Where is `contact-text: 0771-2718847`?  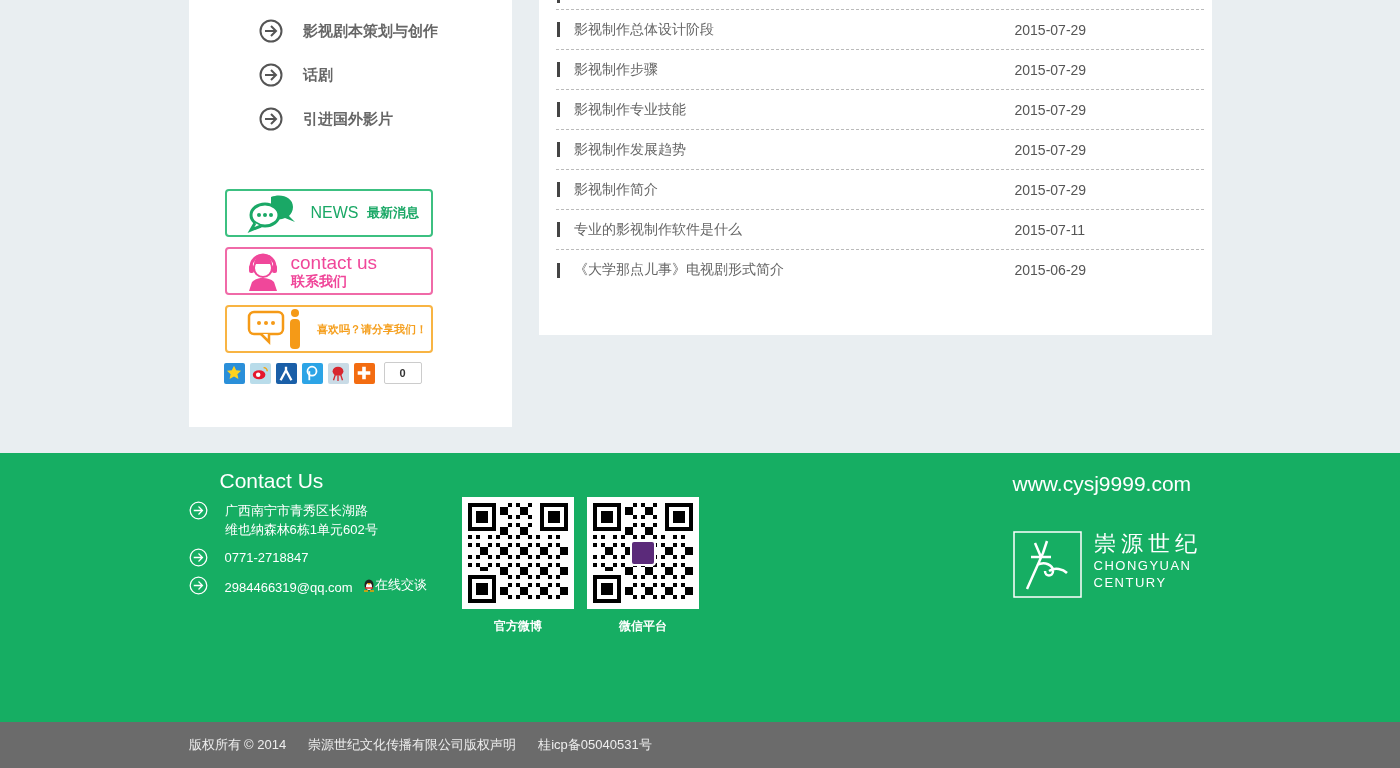 contact-text: 0771-2718847 is located at coordinates (266, 557).